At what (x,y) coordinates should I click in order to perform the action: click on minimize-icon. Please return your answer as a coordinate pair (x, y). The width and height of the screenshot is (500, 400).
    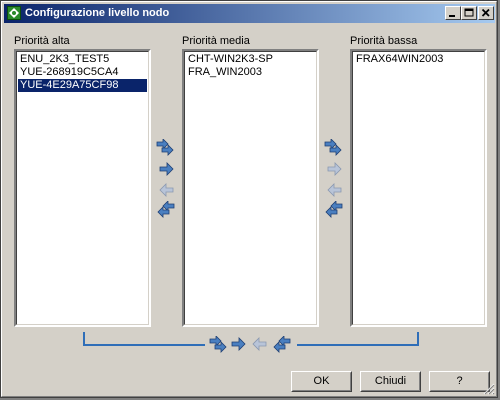
    Looking at the image, I should click on (452, 16).